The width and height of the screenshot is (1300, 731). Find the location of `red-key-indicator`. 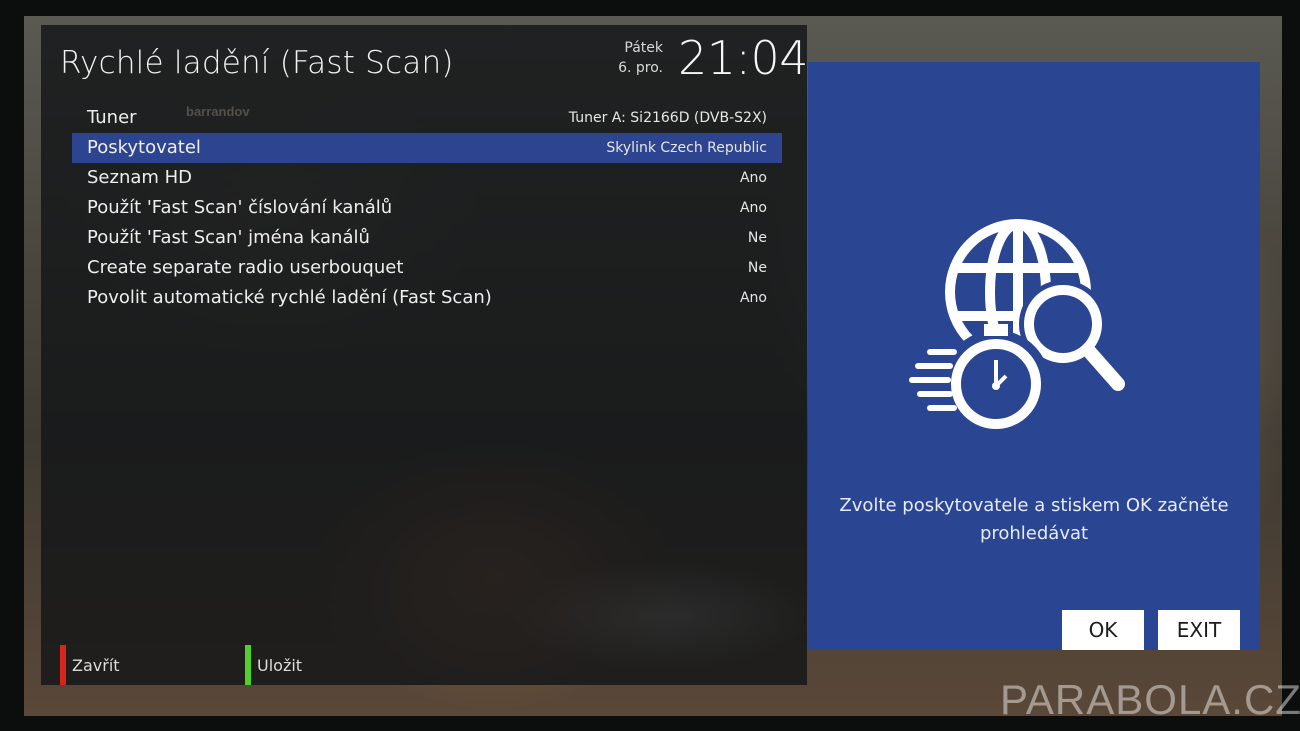

red-key-indicator is located at coordinates (63, 665).